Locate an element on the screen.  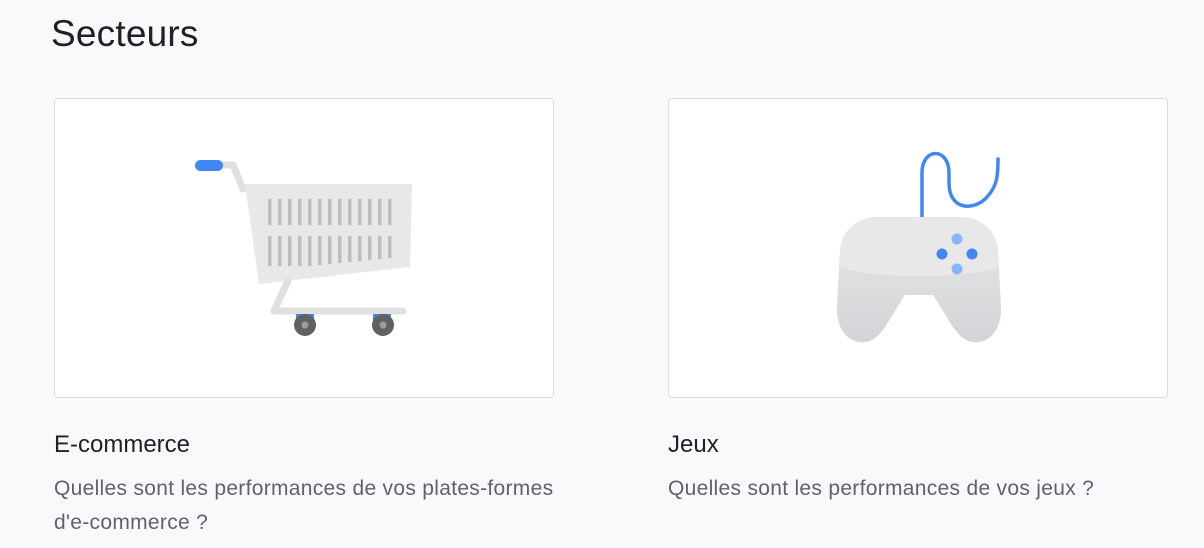
shopping-cart-icon is located at coordinates (303, 248).